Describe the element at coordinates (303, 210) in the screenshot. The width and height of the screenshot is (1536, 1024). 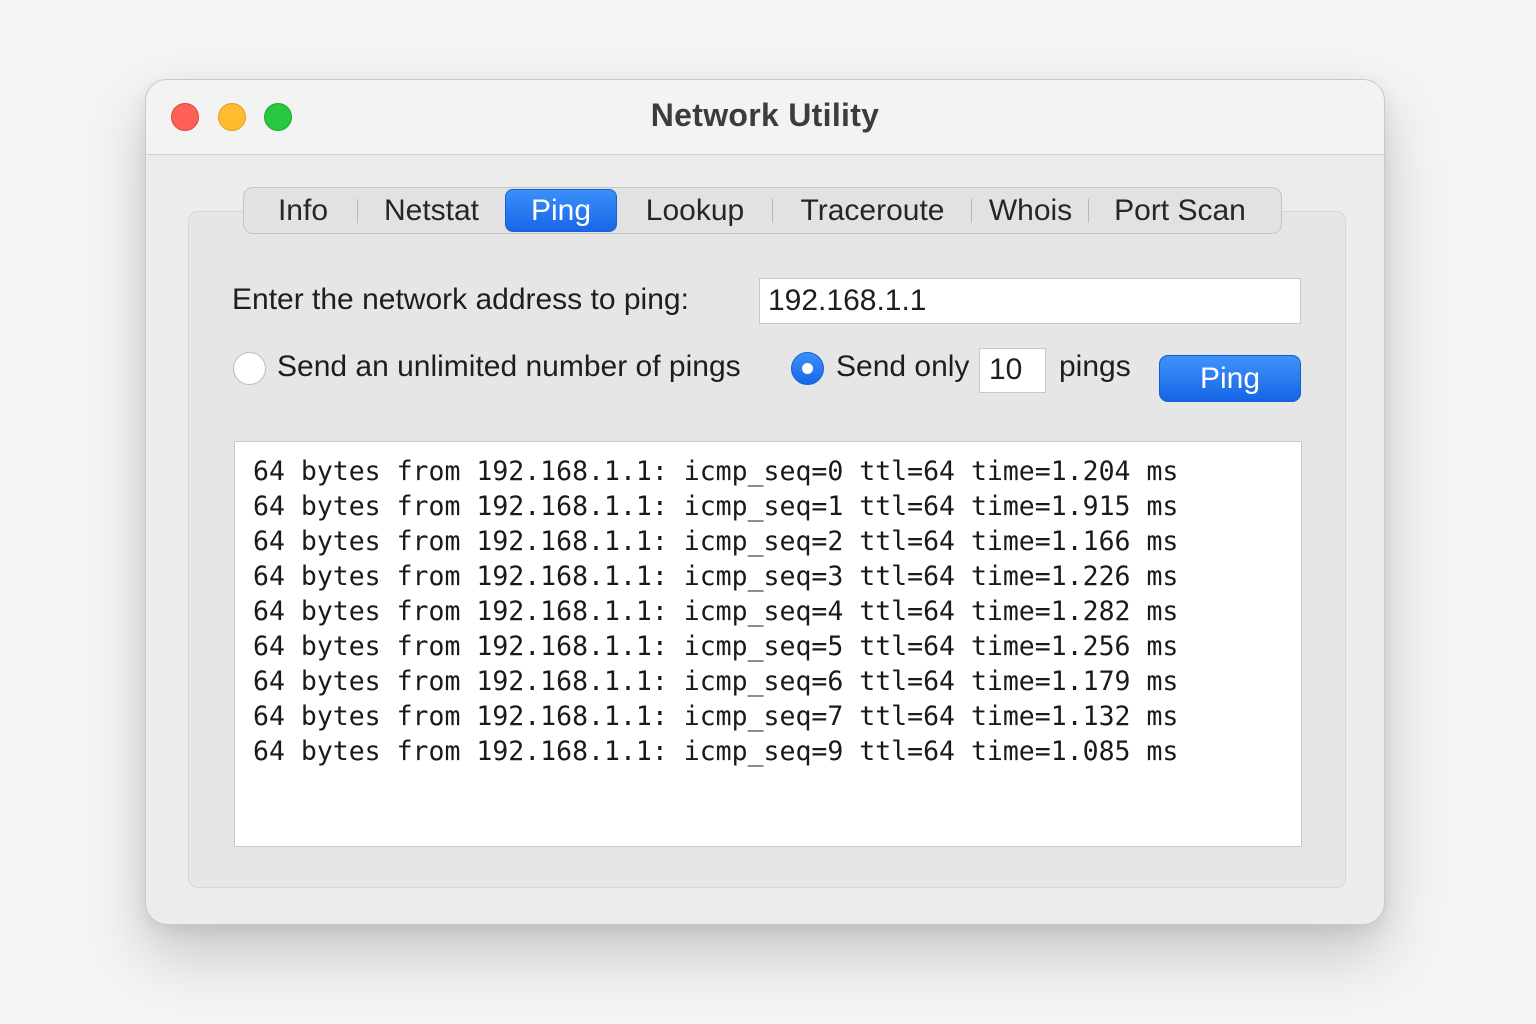
I see `tab-info: Info` at that location.